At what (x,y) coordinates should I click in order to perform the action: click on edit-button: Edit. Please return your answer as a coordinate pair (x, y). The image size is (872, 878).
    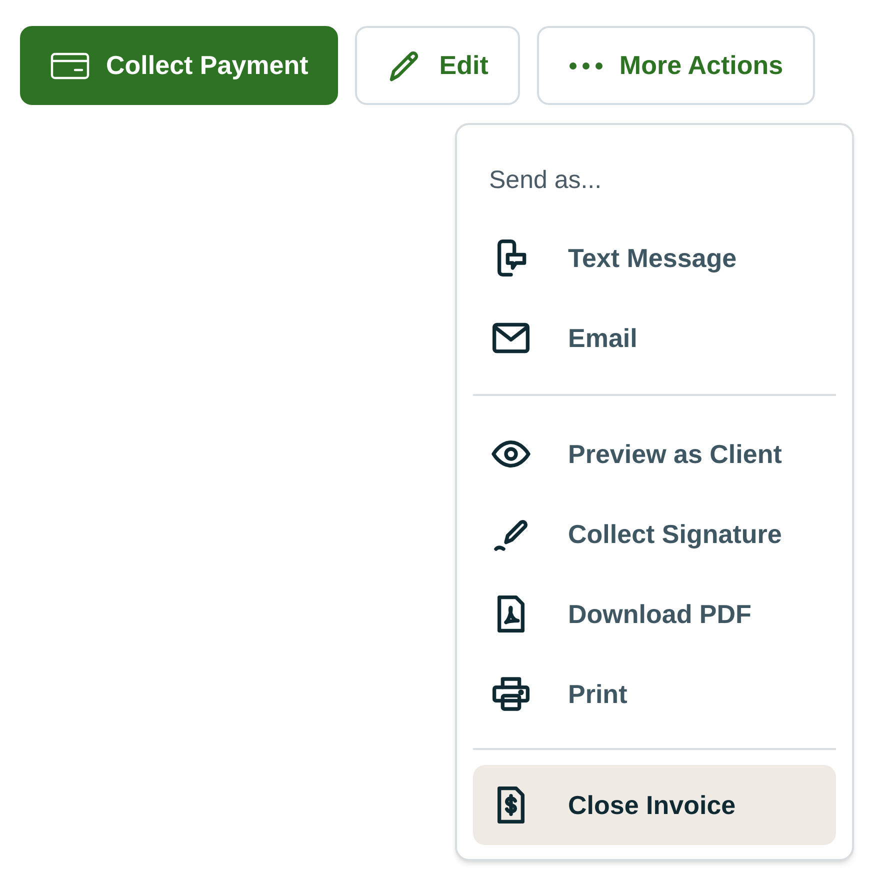
    Looking at the image, I should click on (437, 65).